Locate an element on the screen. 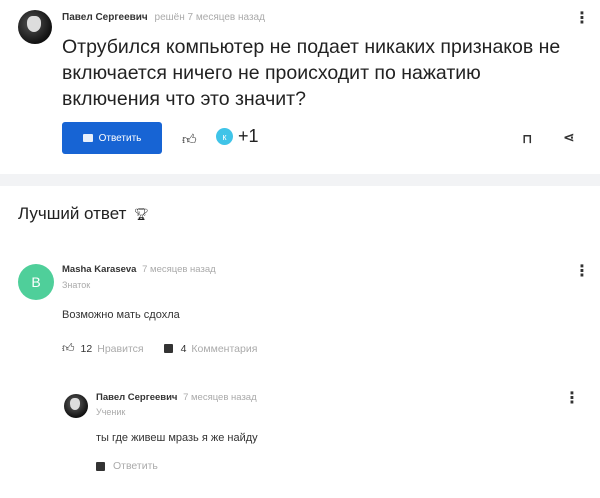 The height and width of the screenshot is (498, 600). question-meta: Павел Сергеевич решён 7 месяцев назад is located at coordinates (163, 17).